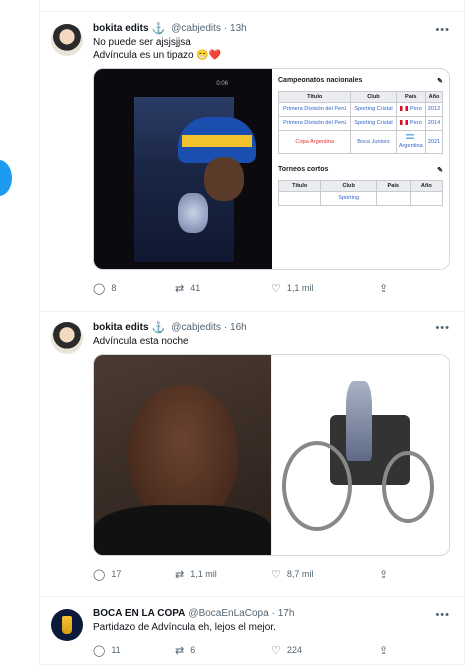  What do you see at coordinates (283, 614) in the screenshot?
I see `tweet-time: · 17h` at bounding box center [283, 614].